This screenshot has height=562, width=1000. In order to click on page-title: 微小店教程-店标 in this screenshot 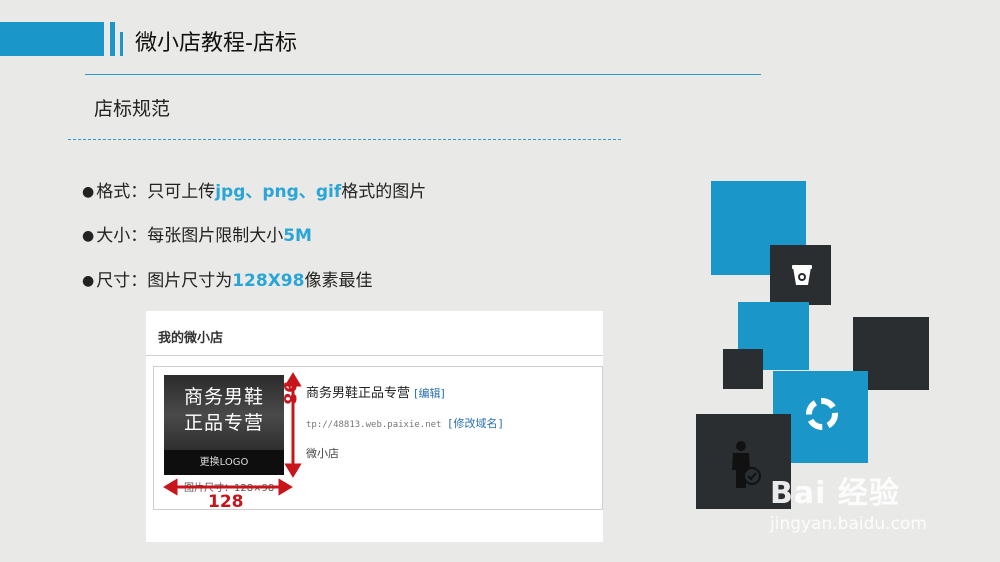, I will do `click(216, 43)`.